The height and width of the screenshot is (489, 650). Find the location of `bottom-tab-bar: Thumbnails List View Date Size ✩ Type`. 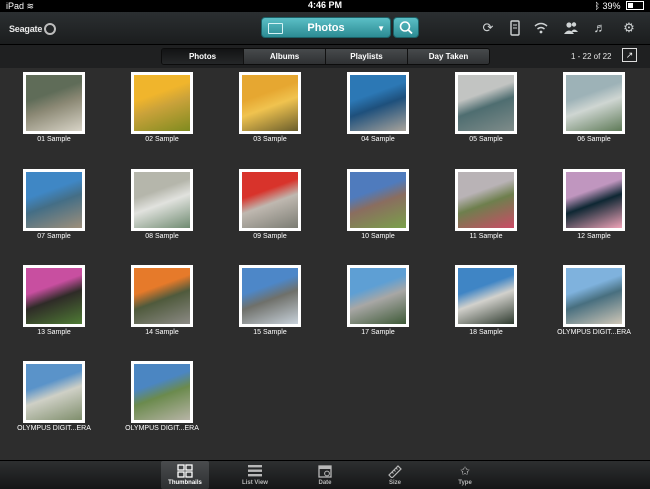

bottom-tab-bar: Thumbnails List View Date Size ✩ Type is located at coordinates (325, 474).